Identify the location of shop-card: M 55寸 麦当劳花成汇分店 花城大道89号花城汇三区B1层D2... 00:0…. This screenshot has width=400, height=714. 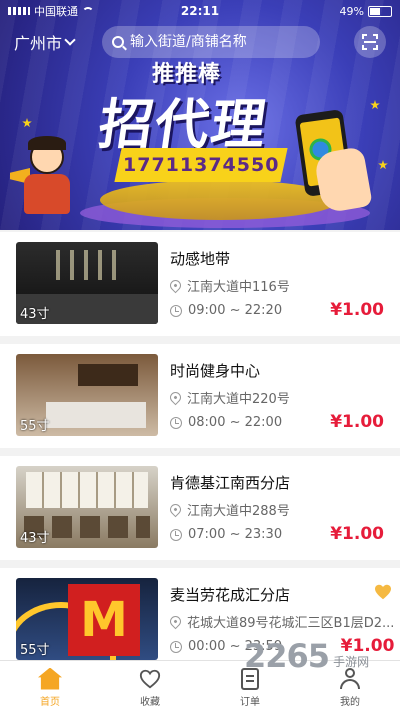
(200, 620).